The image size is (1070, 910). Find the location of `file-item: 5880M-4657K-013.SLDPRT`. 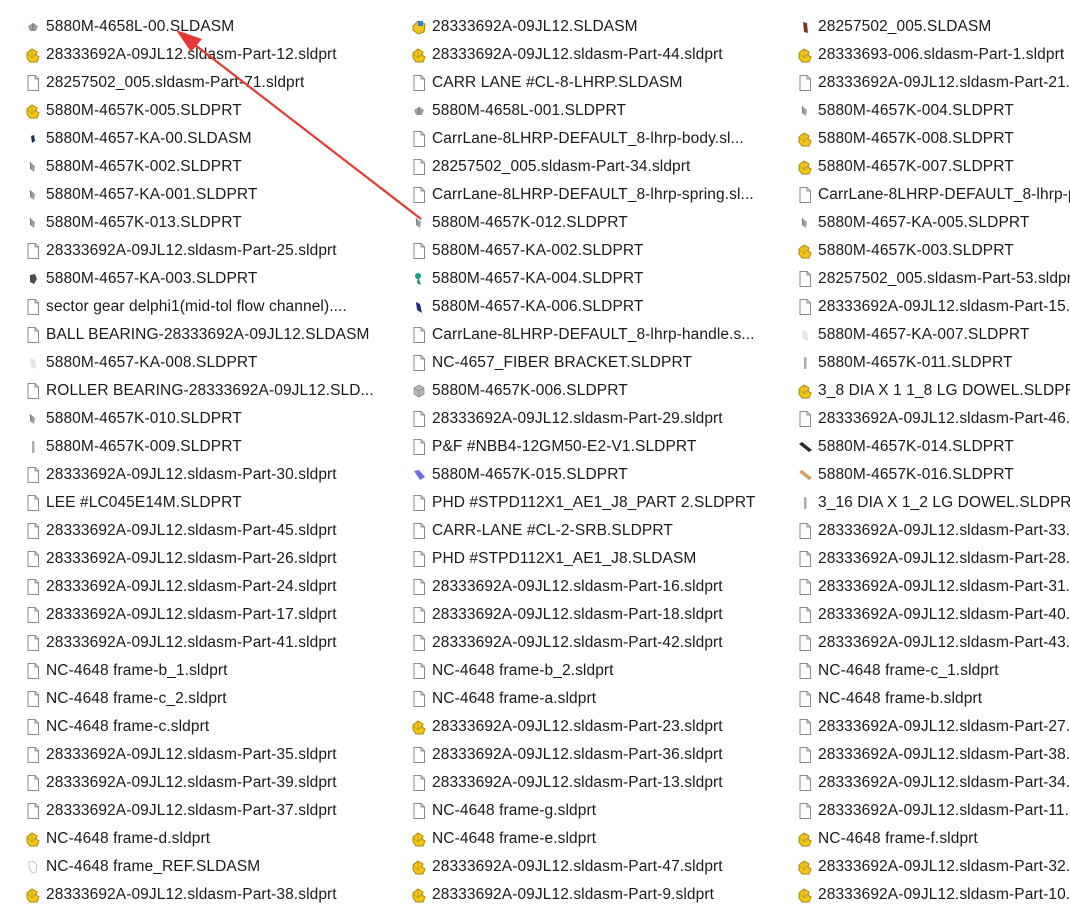

file-item: 5880M-4657K-013.SLDPRT is located at coordinates (199, 223).